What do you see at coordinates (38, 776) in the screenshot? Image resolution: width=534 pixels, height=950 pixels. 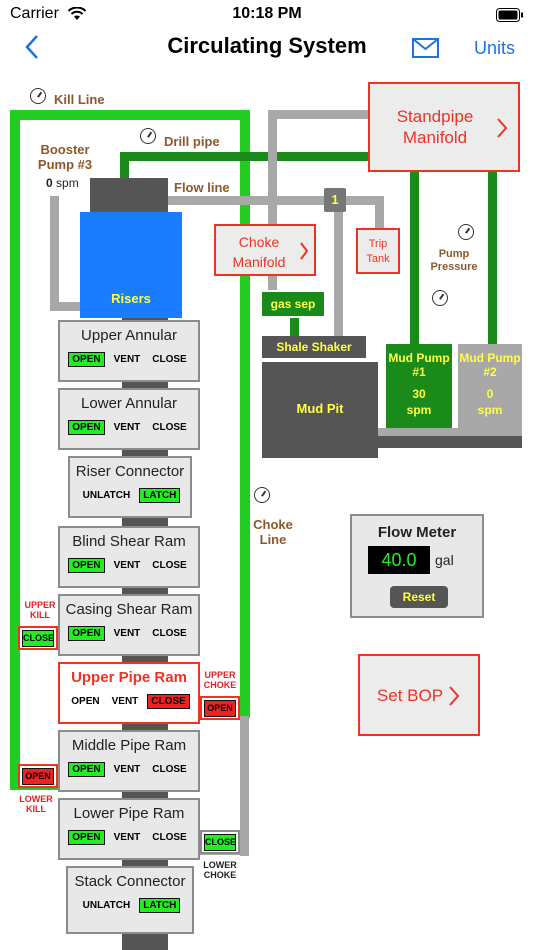 I see `lower-kill-valve: OPEN` at bounding box center [38, 776].